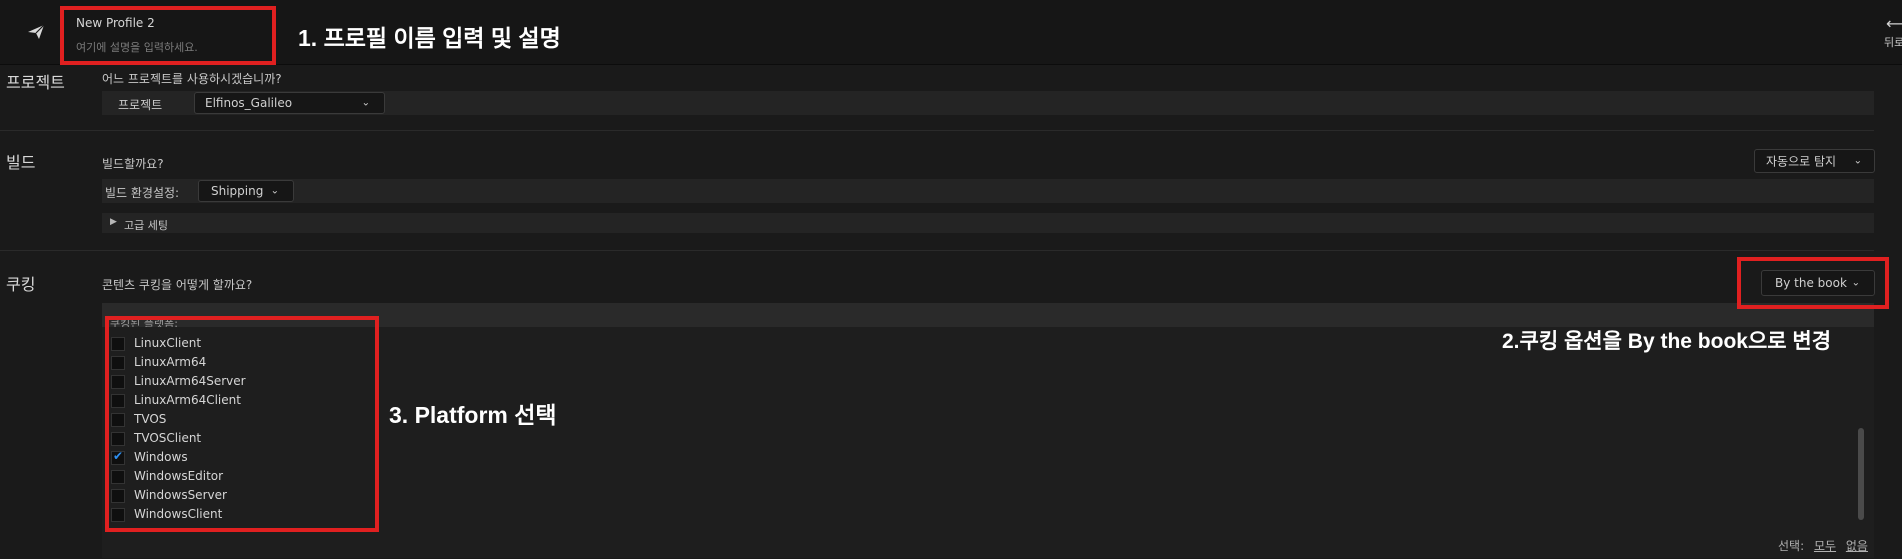  What do you see at coordinates (192, 79) in the screenshot?
I see `project-question: 어느 프로젝트를 사용하시겠습니까?` at bounding box center [192, 79].